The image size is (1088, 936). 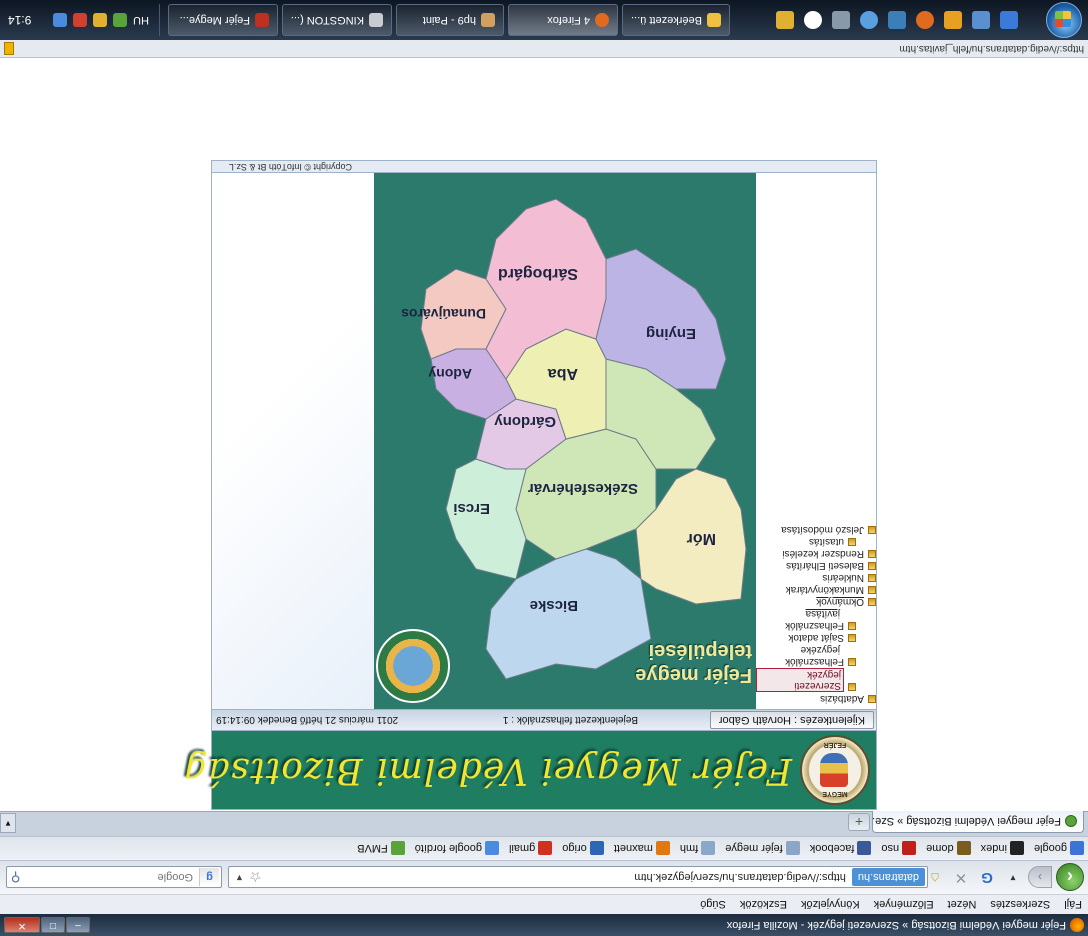 I want to click on url-dropdown-icon: ▼, so click(x=239, y=878).